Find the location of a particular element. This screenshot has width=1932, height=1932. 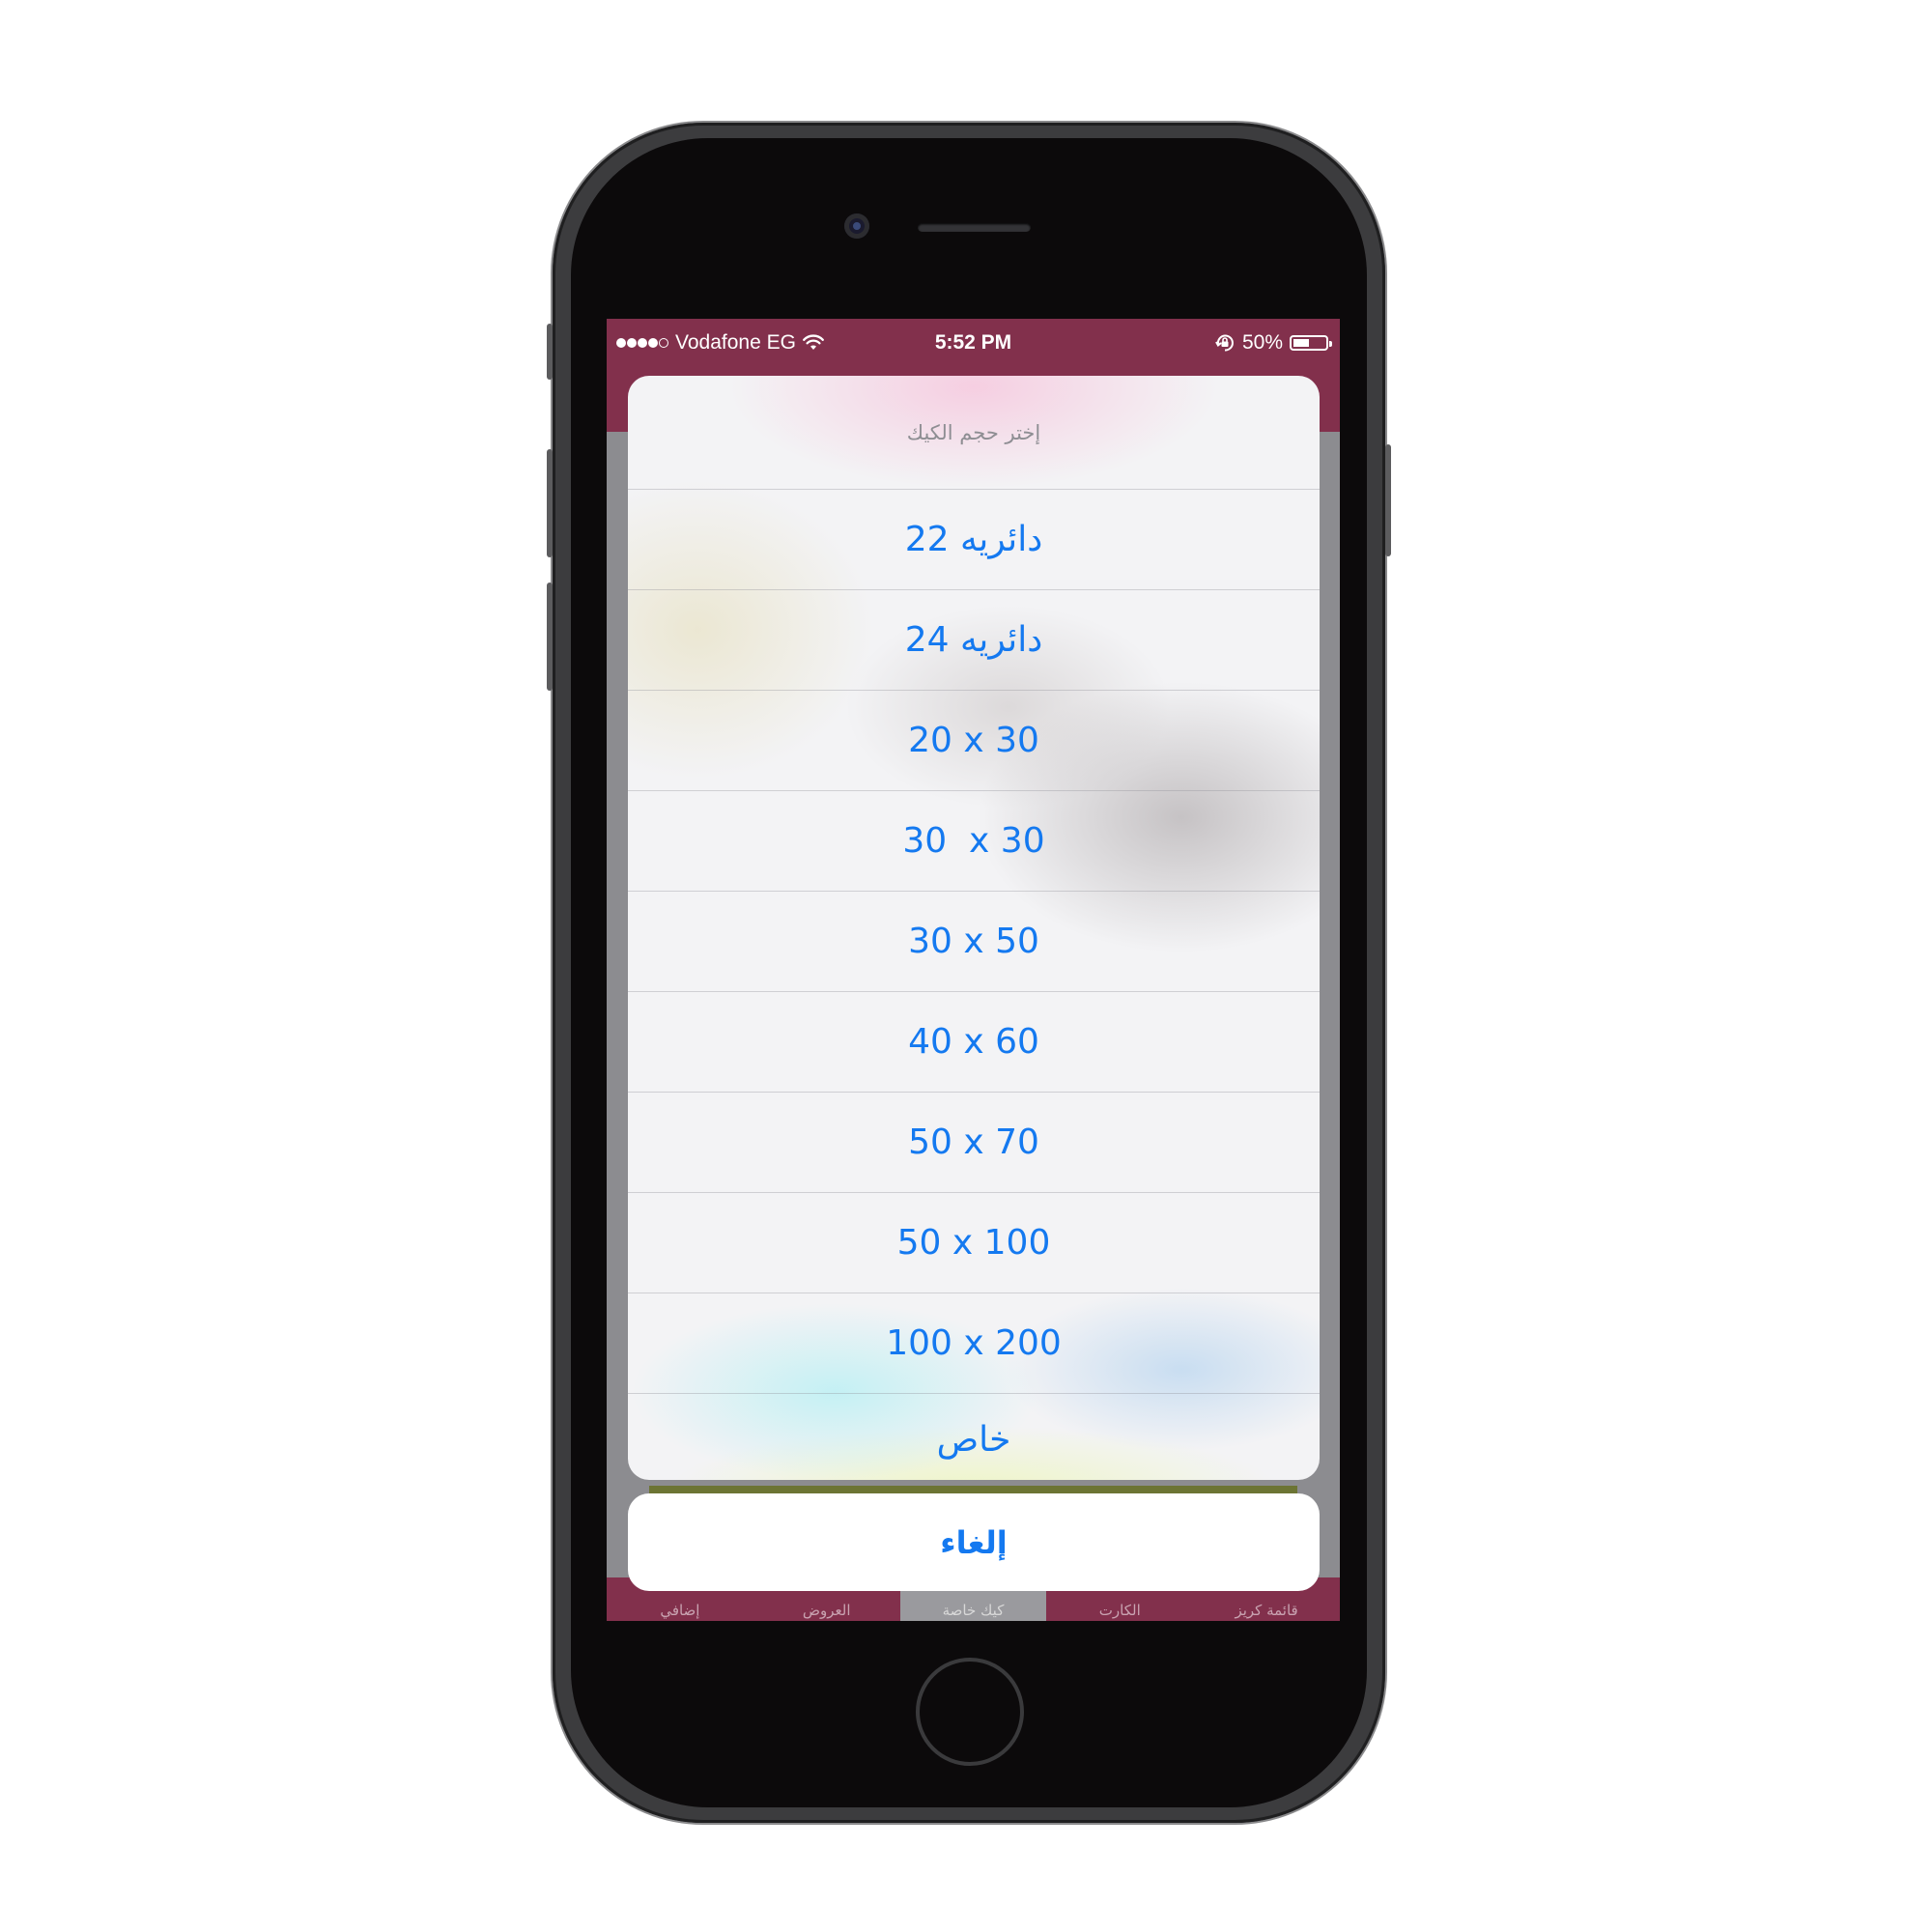

orientation-lock-icon is located at coordinates (1225, 343).